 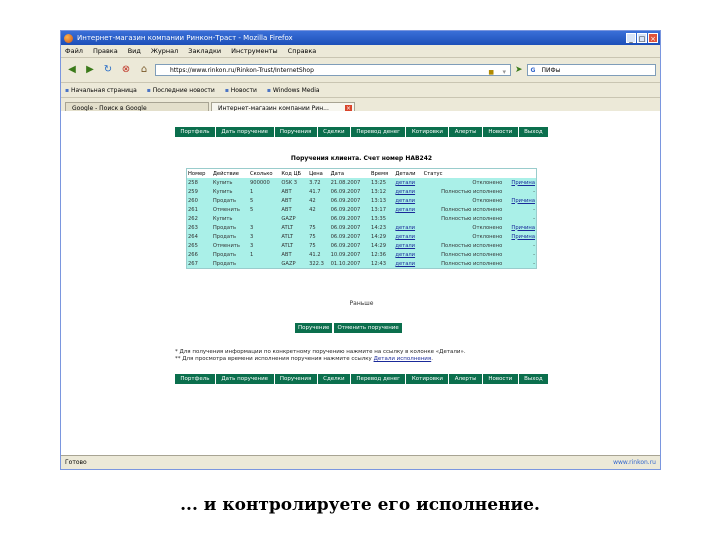 What do you see at coordinates (74, 51) in the screenshot?
I see `menu-file: Файл` at bounding box center [74, 51].